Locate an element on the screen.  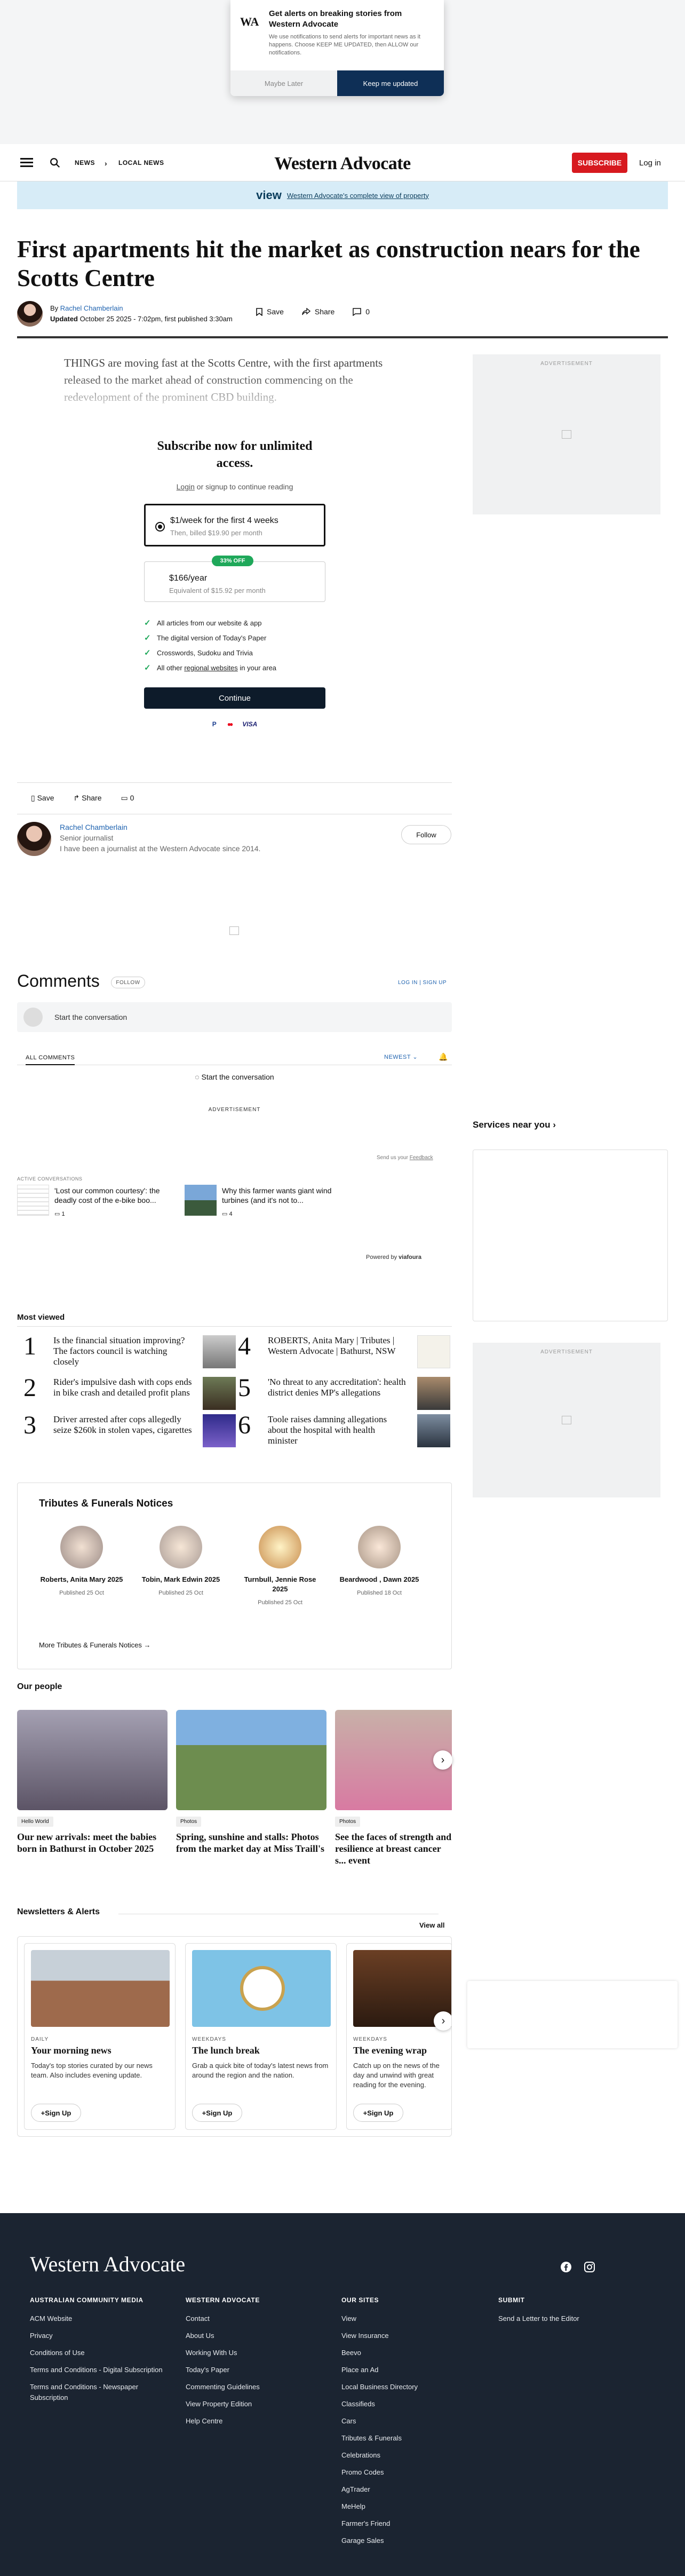
footer-link: View Insurance is located at coordinates (410, 2336).